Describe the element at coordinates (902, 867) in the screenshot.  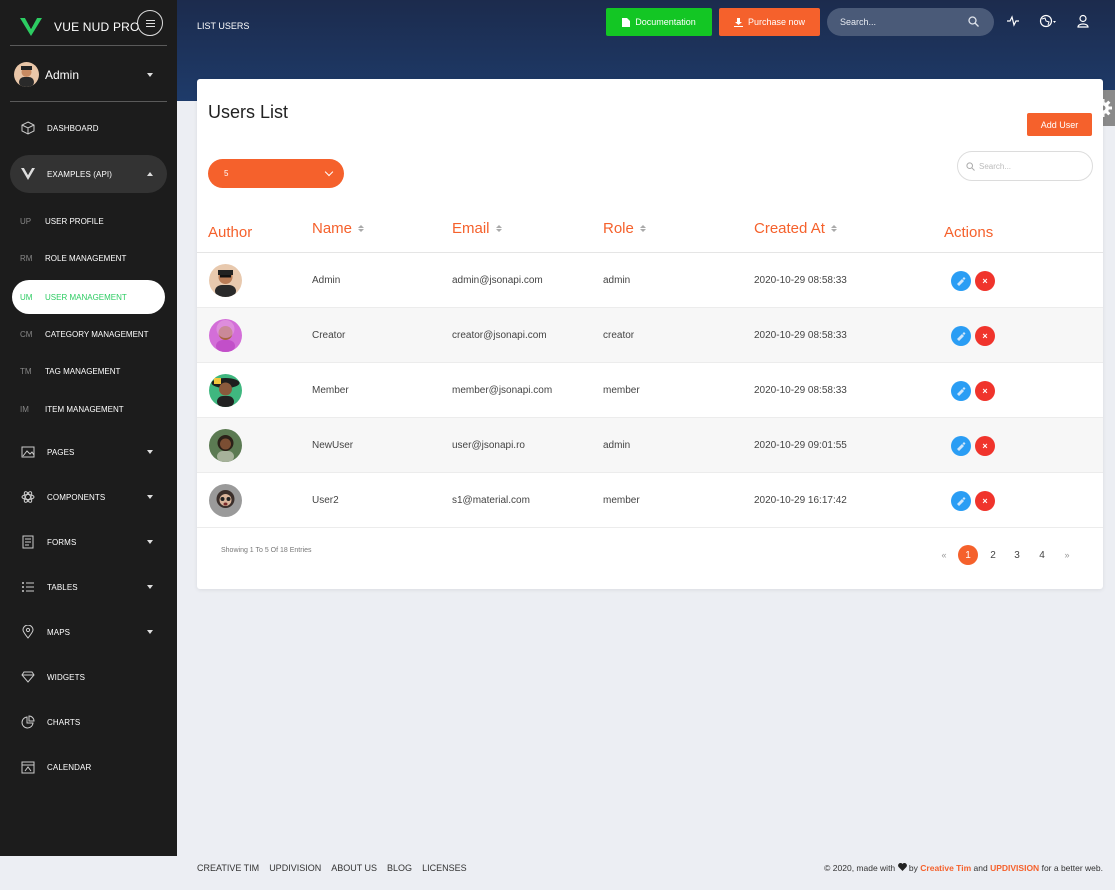
I see `heart-icon` at that location.